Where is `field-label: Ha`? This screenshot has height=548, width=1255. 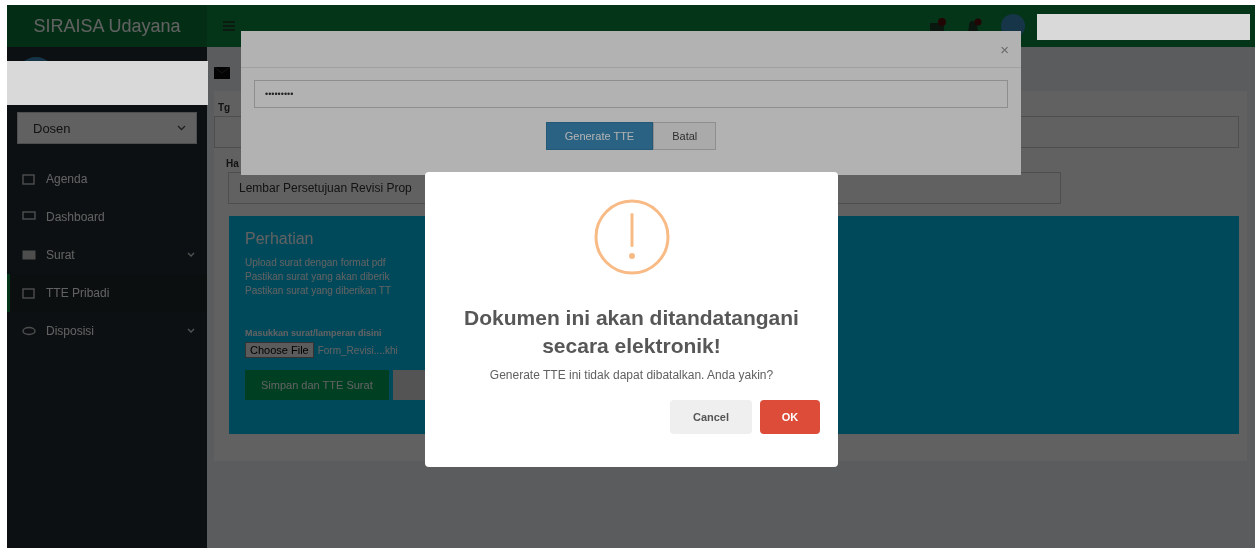
field-label: Ha is located at coordinates (233, 163).